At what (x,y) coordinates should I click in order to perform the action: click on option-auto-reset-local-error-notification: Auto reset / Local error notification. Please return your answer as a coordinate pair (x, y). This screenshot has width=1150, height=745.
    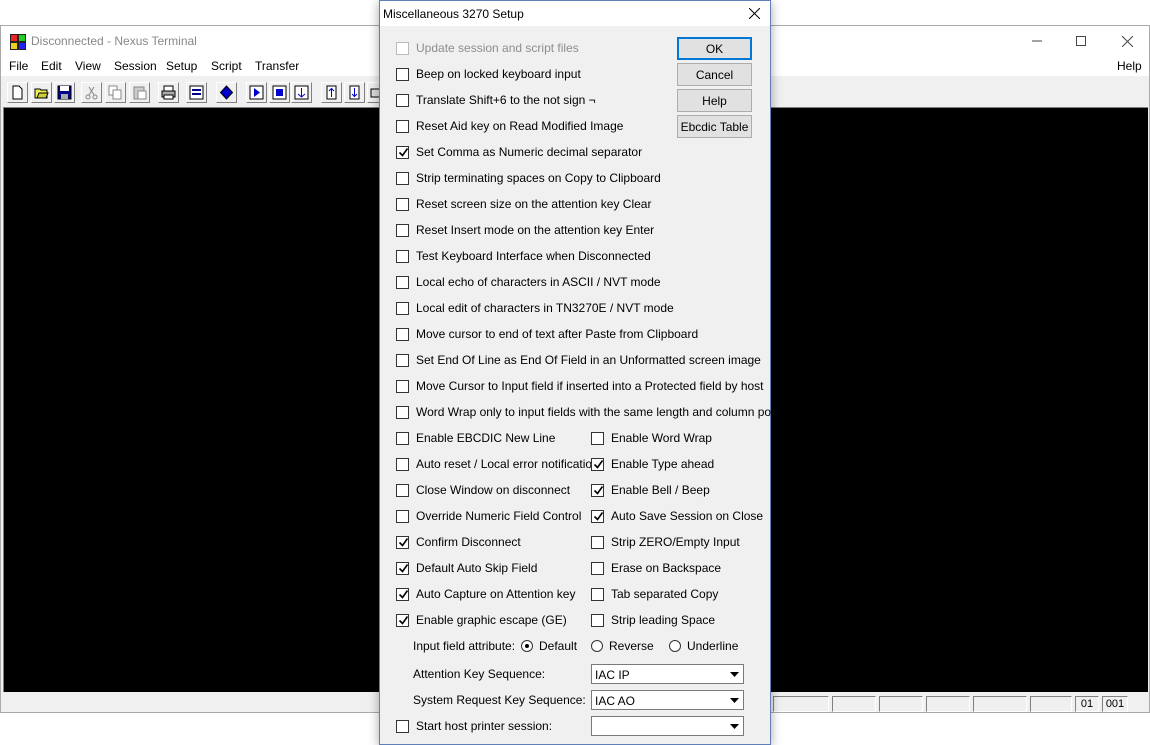
    Looking at the image, I should click on (497, 464).